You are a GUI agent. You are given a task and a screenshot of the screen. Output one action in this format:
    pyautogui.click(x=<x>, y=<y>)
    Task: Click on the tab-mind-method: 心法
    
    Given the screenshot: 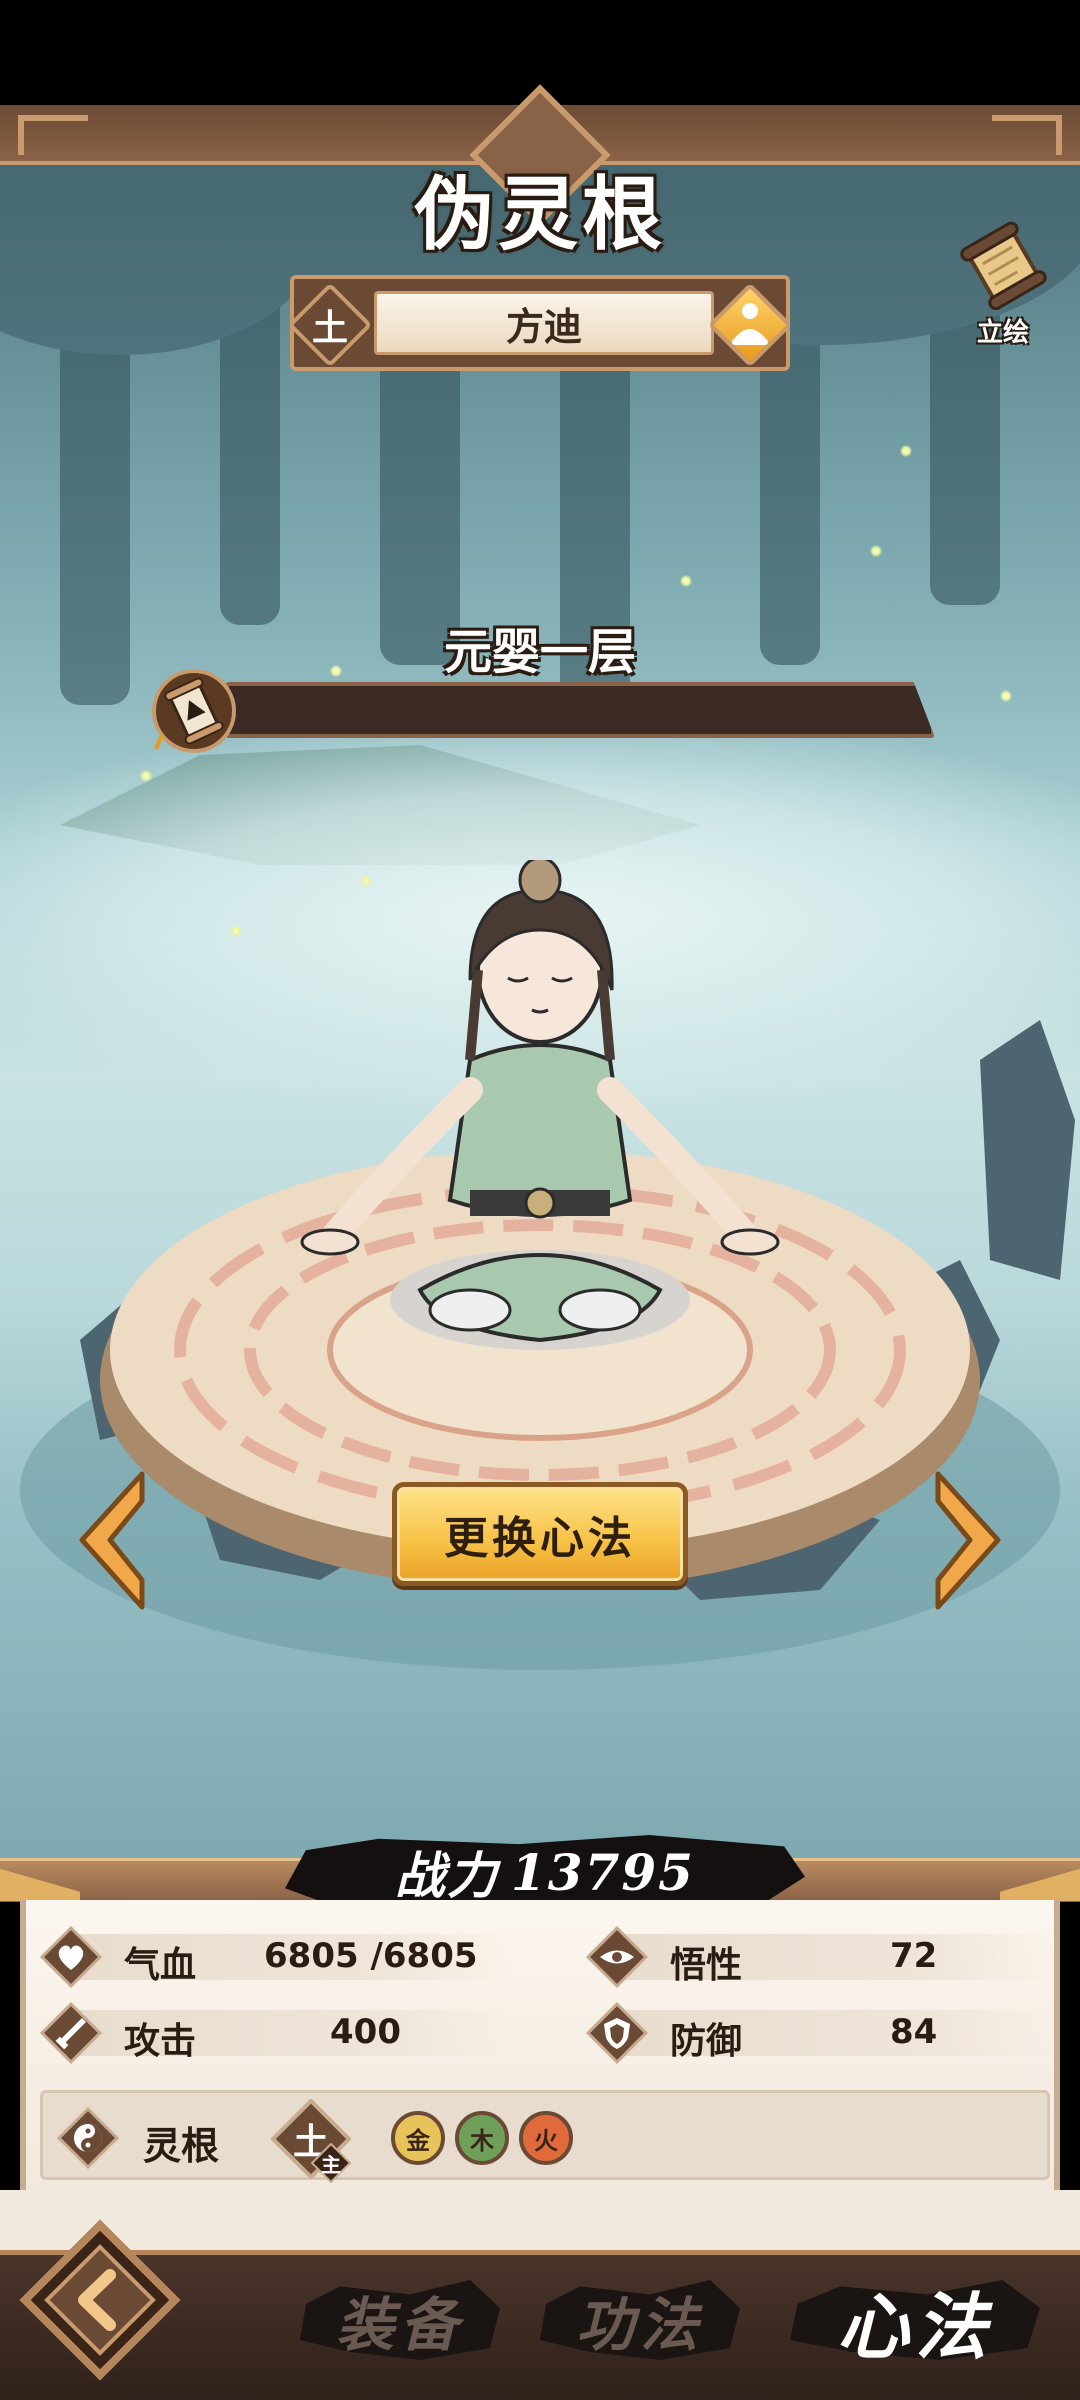 What is the action you would take?
    pyautogui.click(x=915, y=2320)
    